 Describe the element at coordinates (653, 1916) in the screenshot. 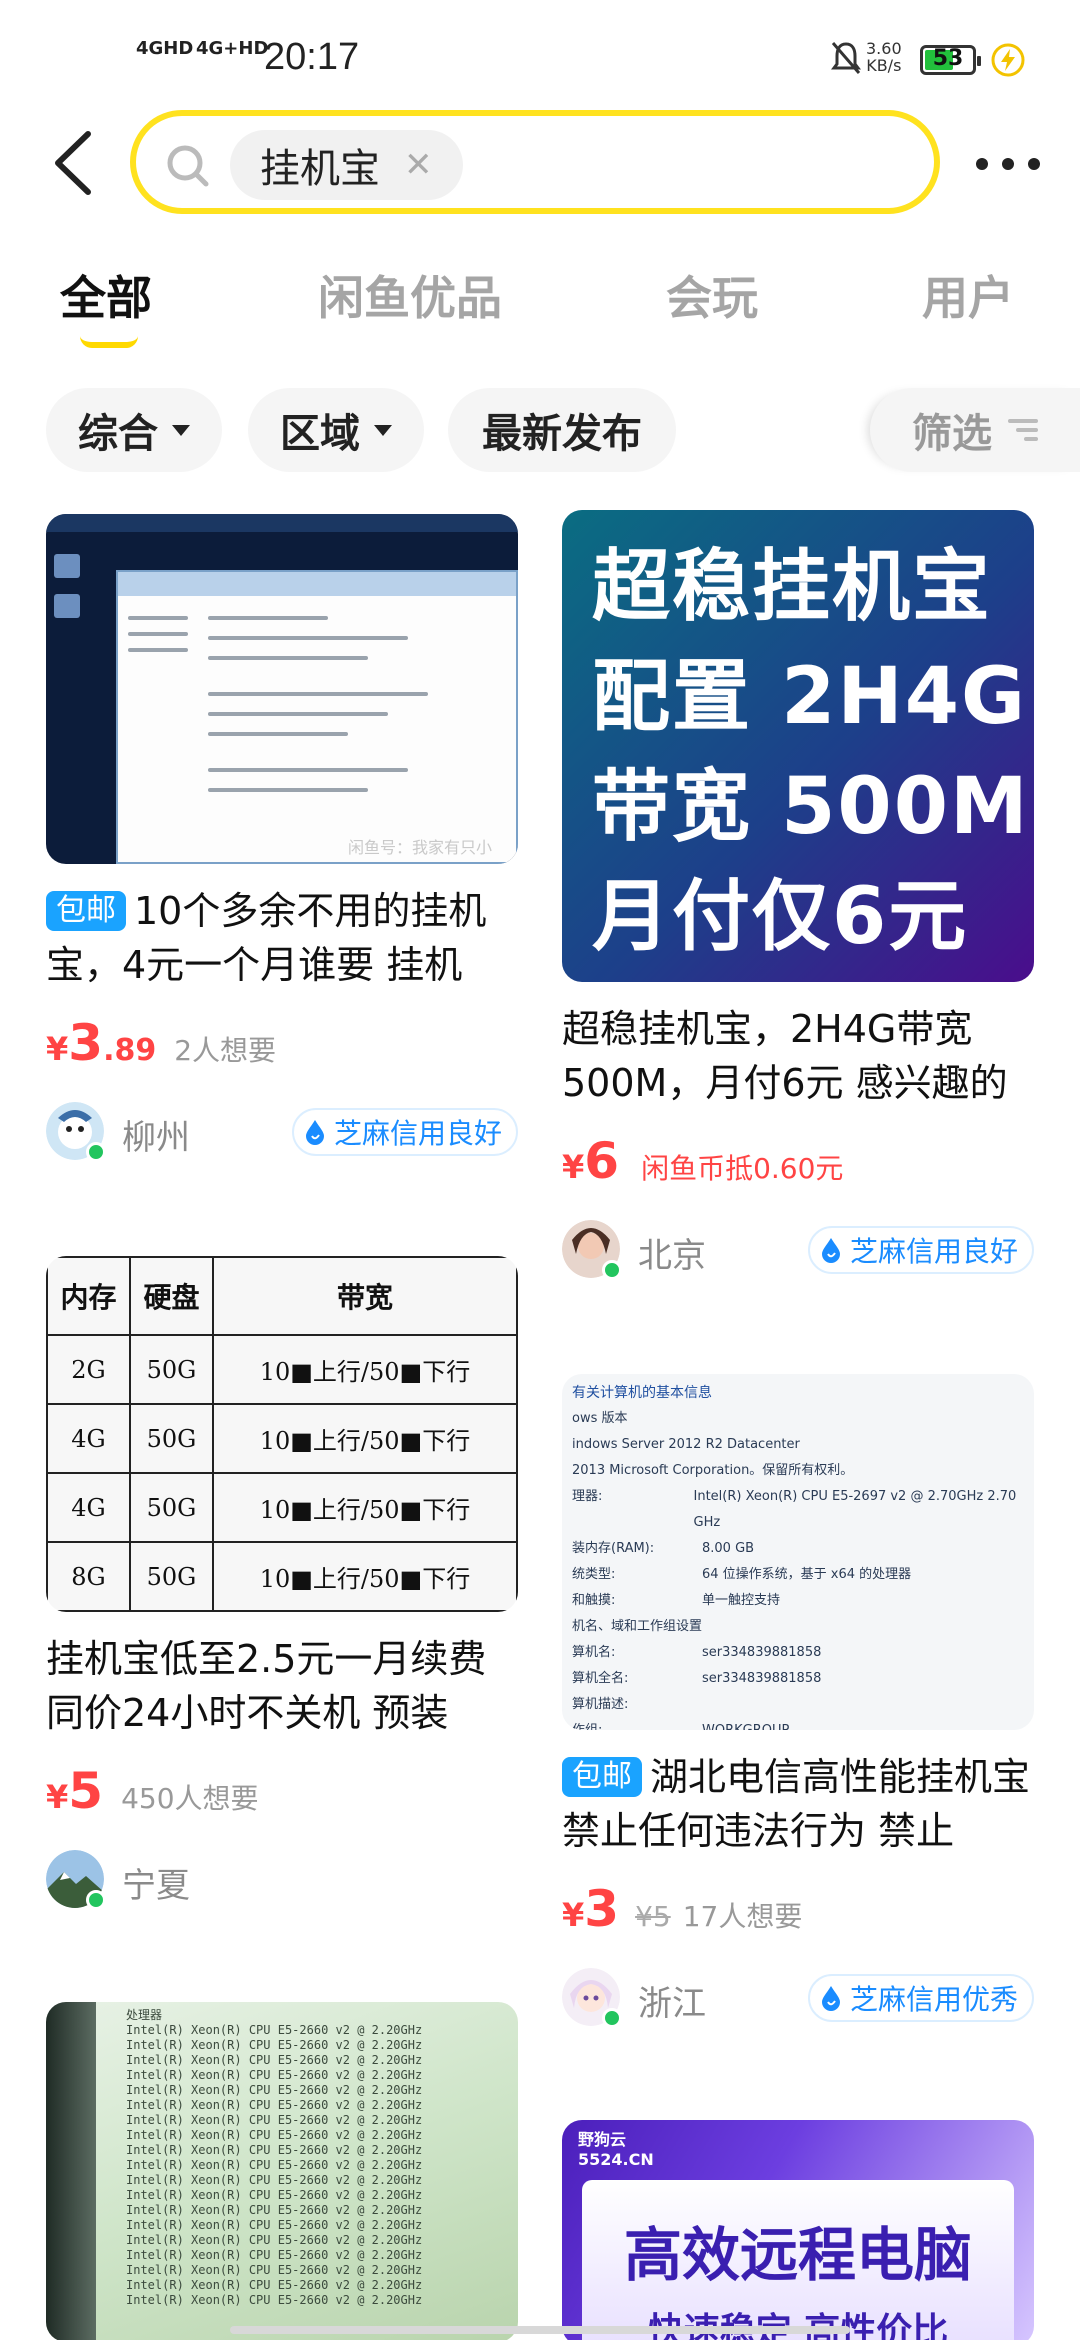

I see `original-price: ¥5` at that location.